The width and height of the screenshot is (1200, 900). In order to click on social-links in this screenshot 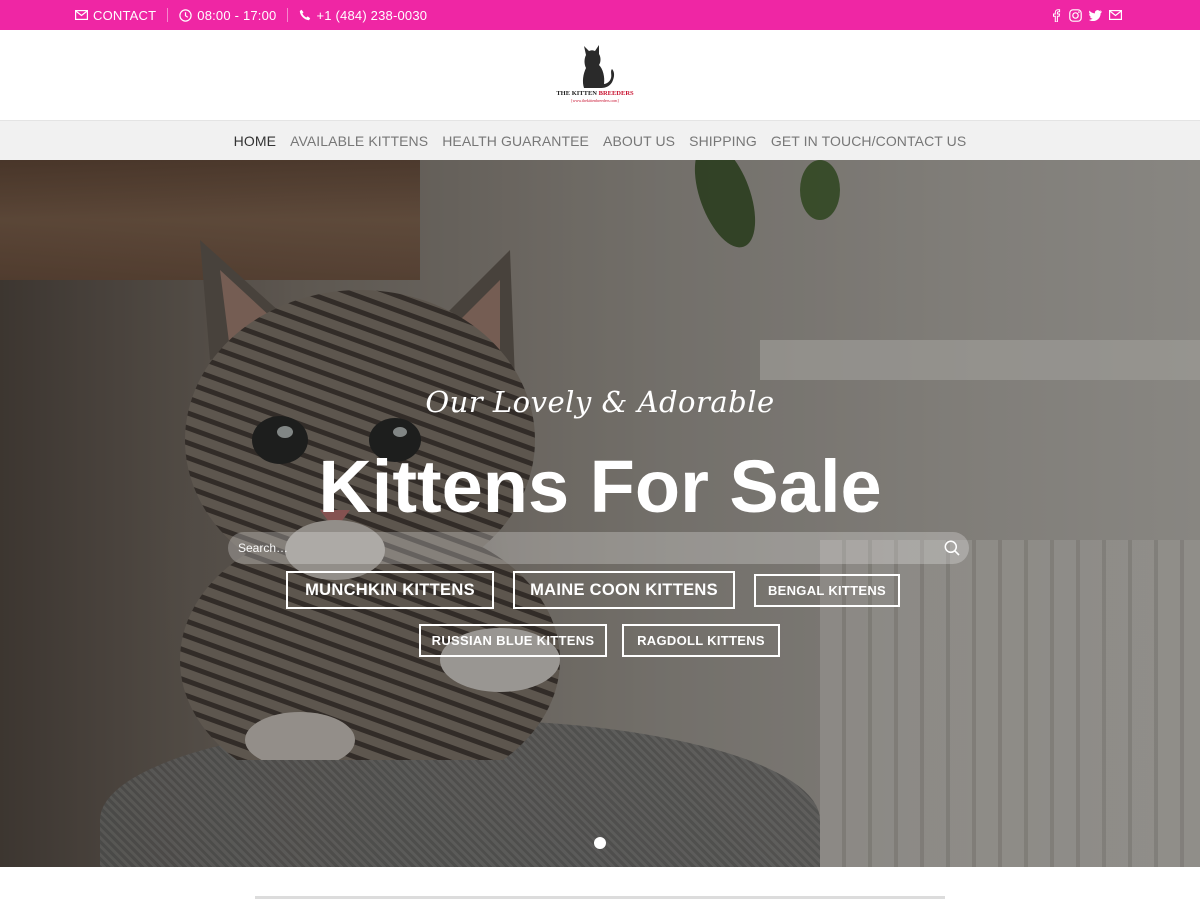, I will do `click(1086, 15)`.